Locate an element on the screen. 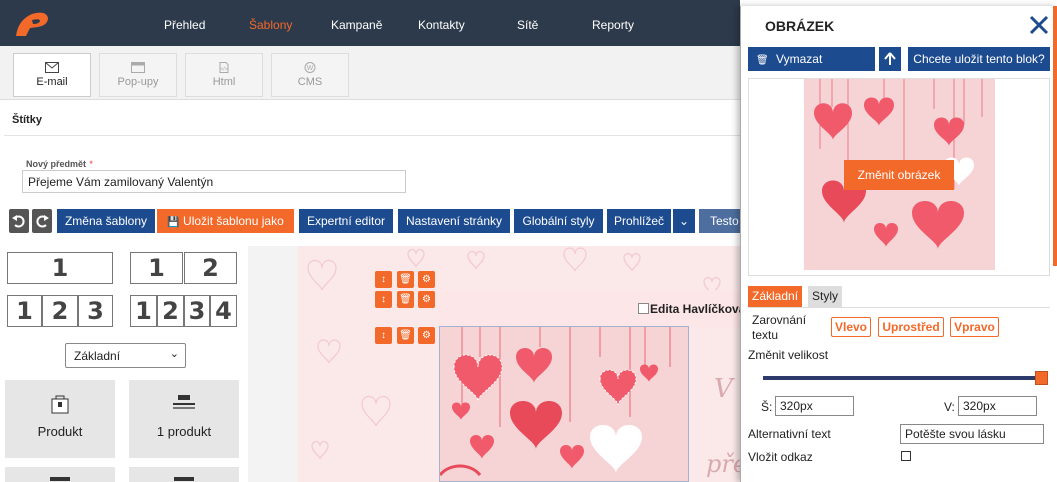 The width and height of the screenshot is (1057, 482). expert-editor-button: Expertní editor is located at coordinates (346, 221).